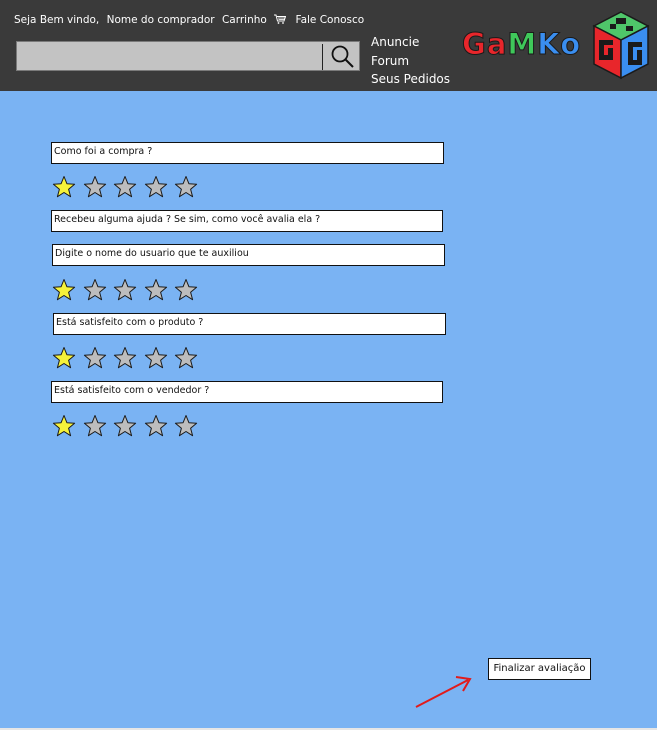 The width and height of the screenshot is (659, 730). Describe the element at coordinates (621, 45) in the screenshot. I see `logo-cube-icon` at that location.